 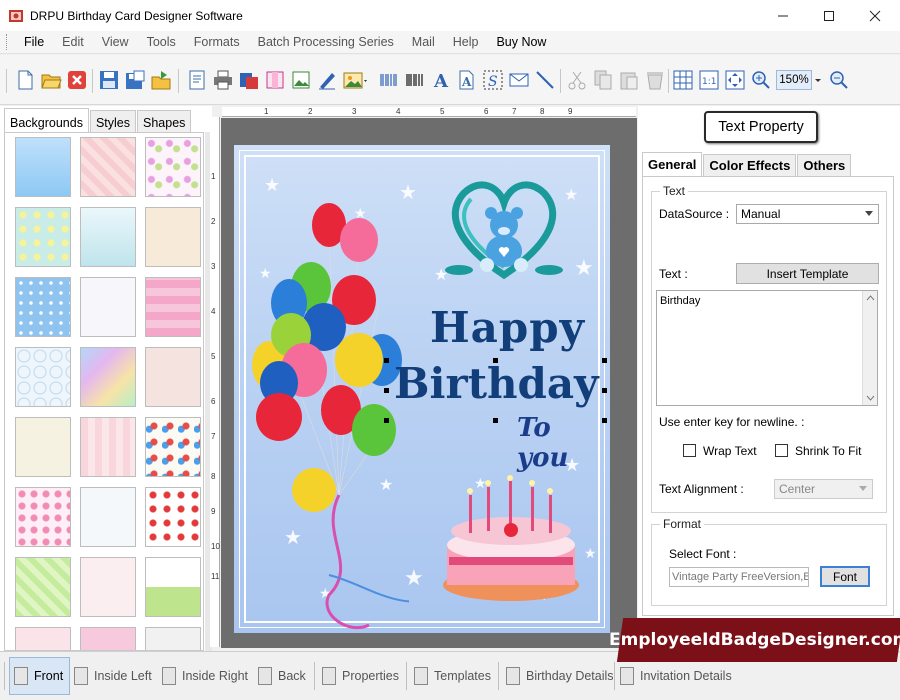 I want to click on invitation-details-tab: Invitation Details, so click(x=676, y=676).